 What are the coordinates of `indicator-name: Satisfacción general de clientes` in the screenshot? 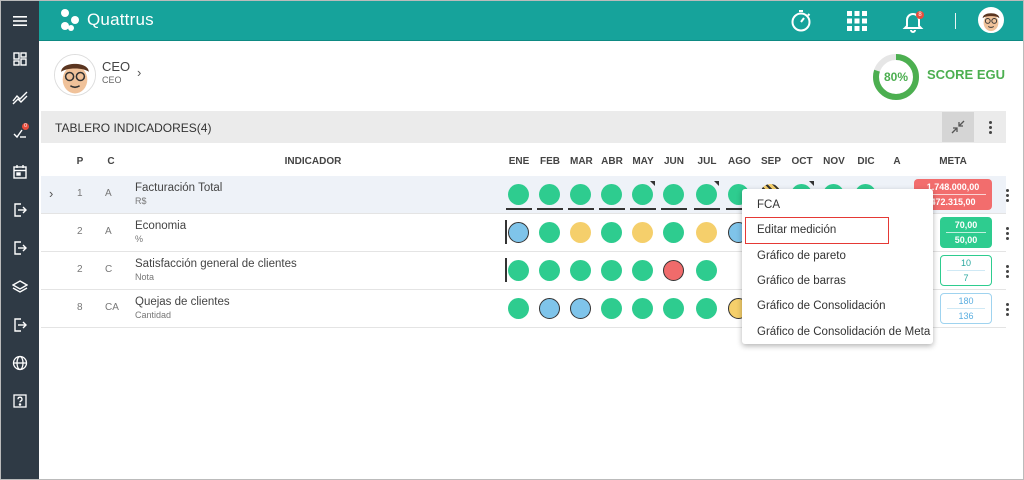 It's located at (216, 264).